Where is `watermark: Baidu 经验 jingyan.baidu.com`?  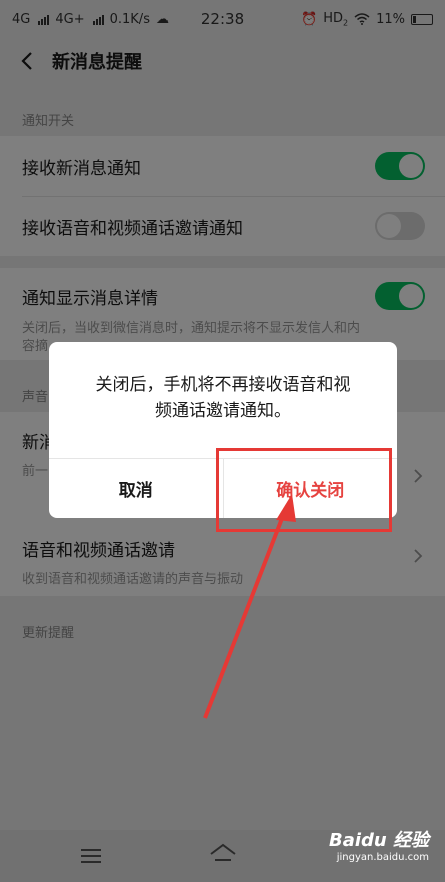
watermark: Baidu 经验 jingyan.baidu.com is located at coordinates (379, 844).